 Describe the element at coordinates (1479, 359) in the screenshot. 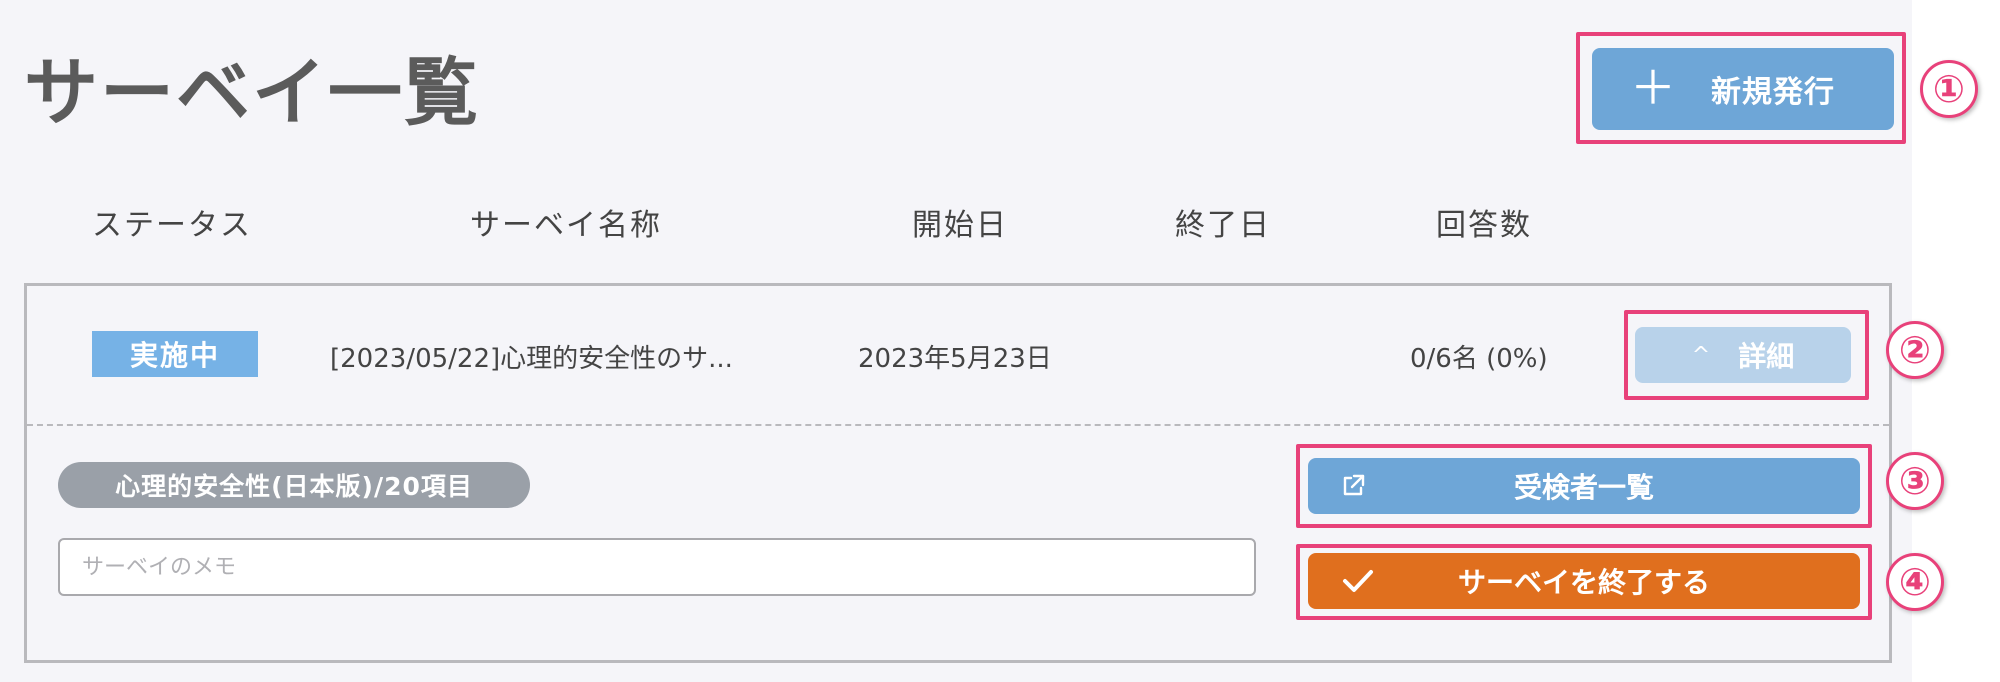

I see `survey-responses: 0/6名 (0%)` at that location.